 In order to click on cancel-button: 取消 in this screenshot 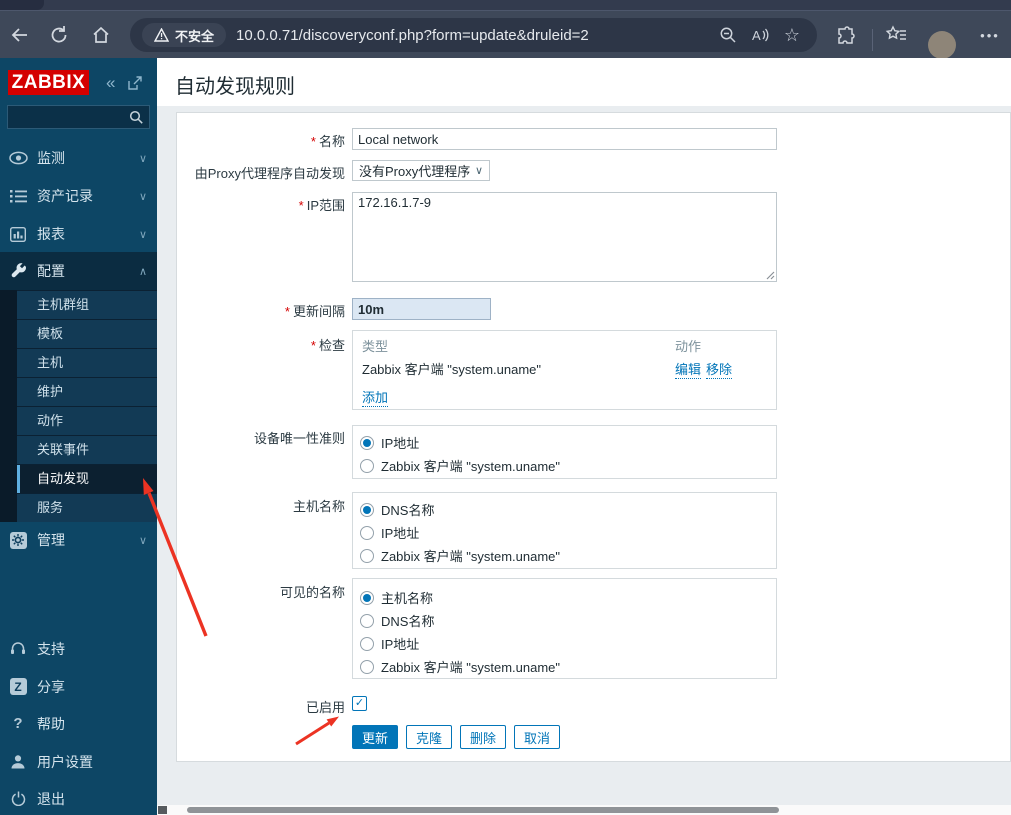, I will do `click(537, 737)`.